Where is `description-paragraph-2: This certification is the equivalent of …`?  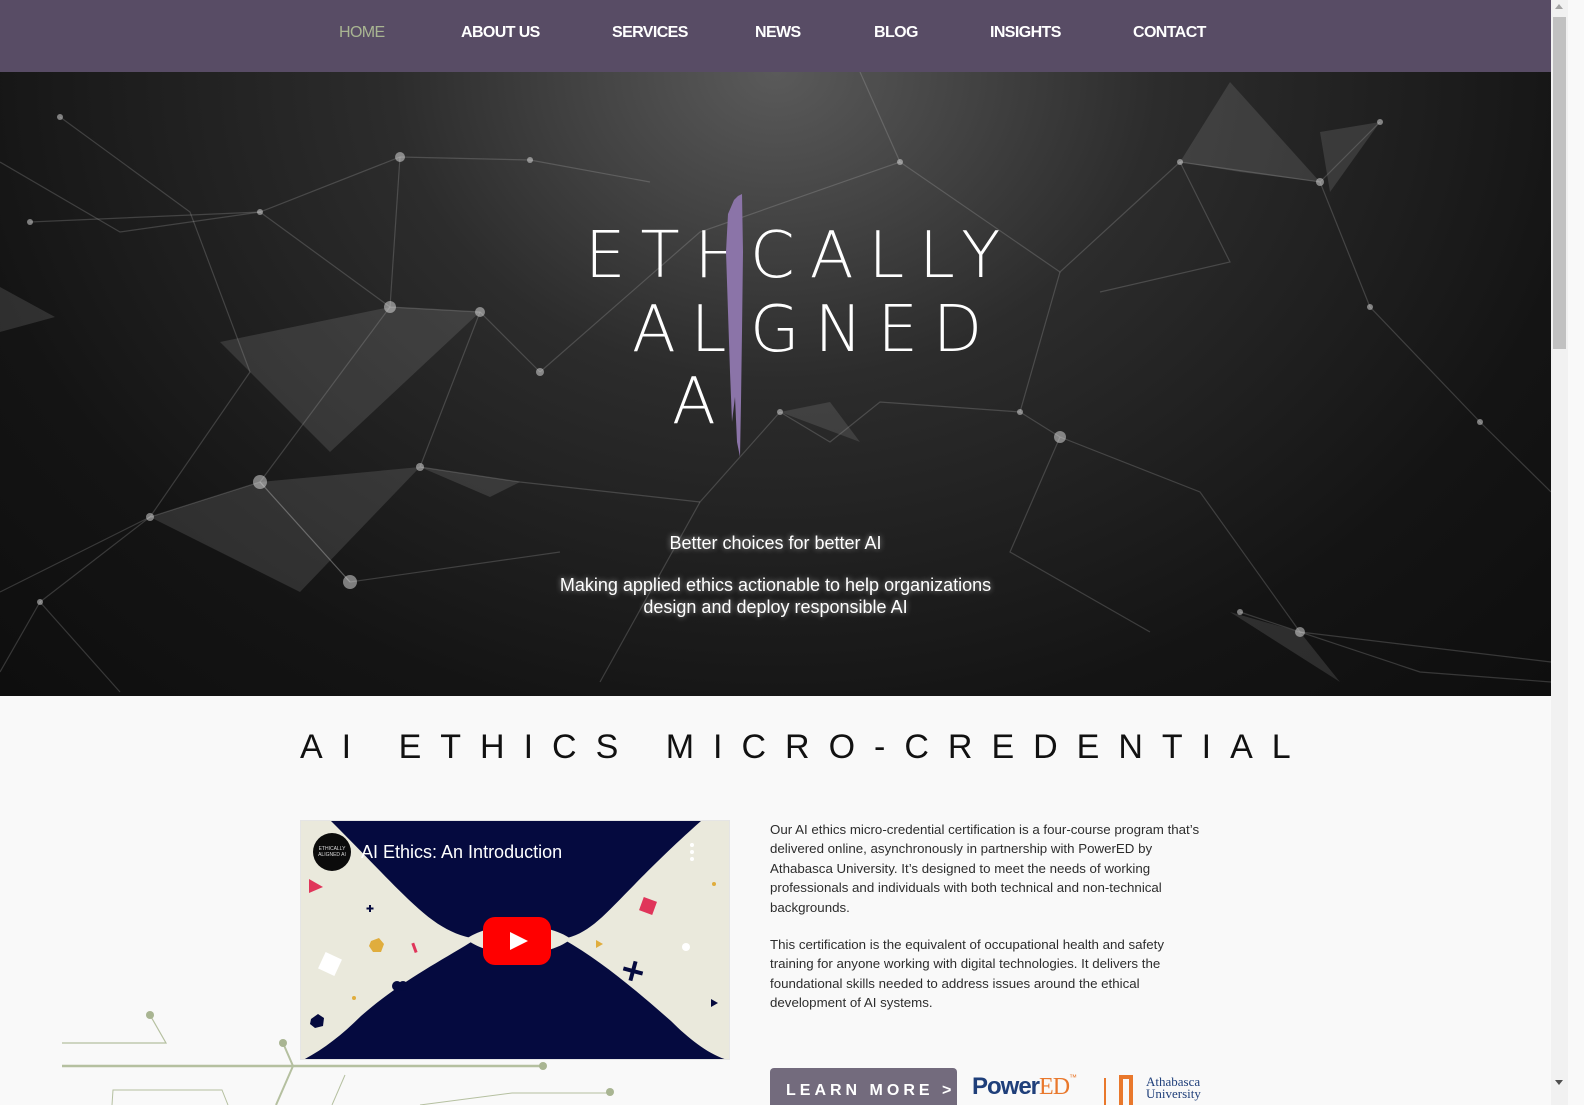
description-paragraph-2: This certification is the equivalent of … is located at coordinates (967, 974).